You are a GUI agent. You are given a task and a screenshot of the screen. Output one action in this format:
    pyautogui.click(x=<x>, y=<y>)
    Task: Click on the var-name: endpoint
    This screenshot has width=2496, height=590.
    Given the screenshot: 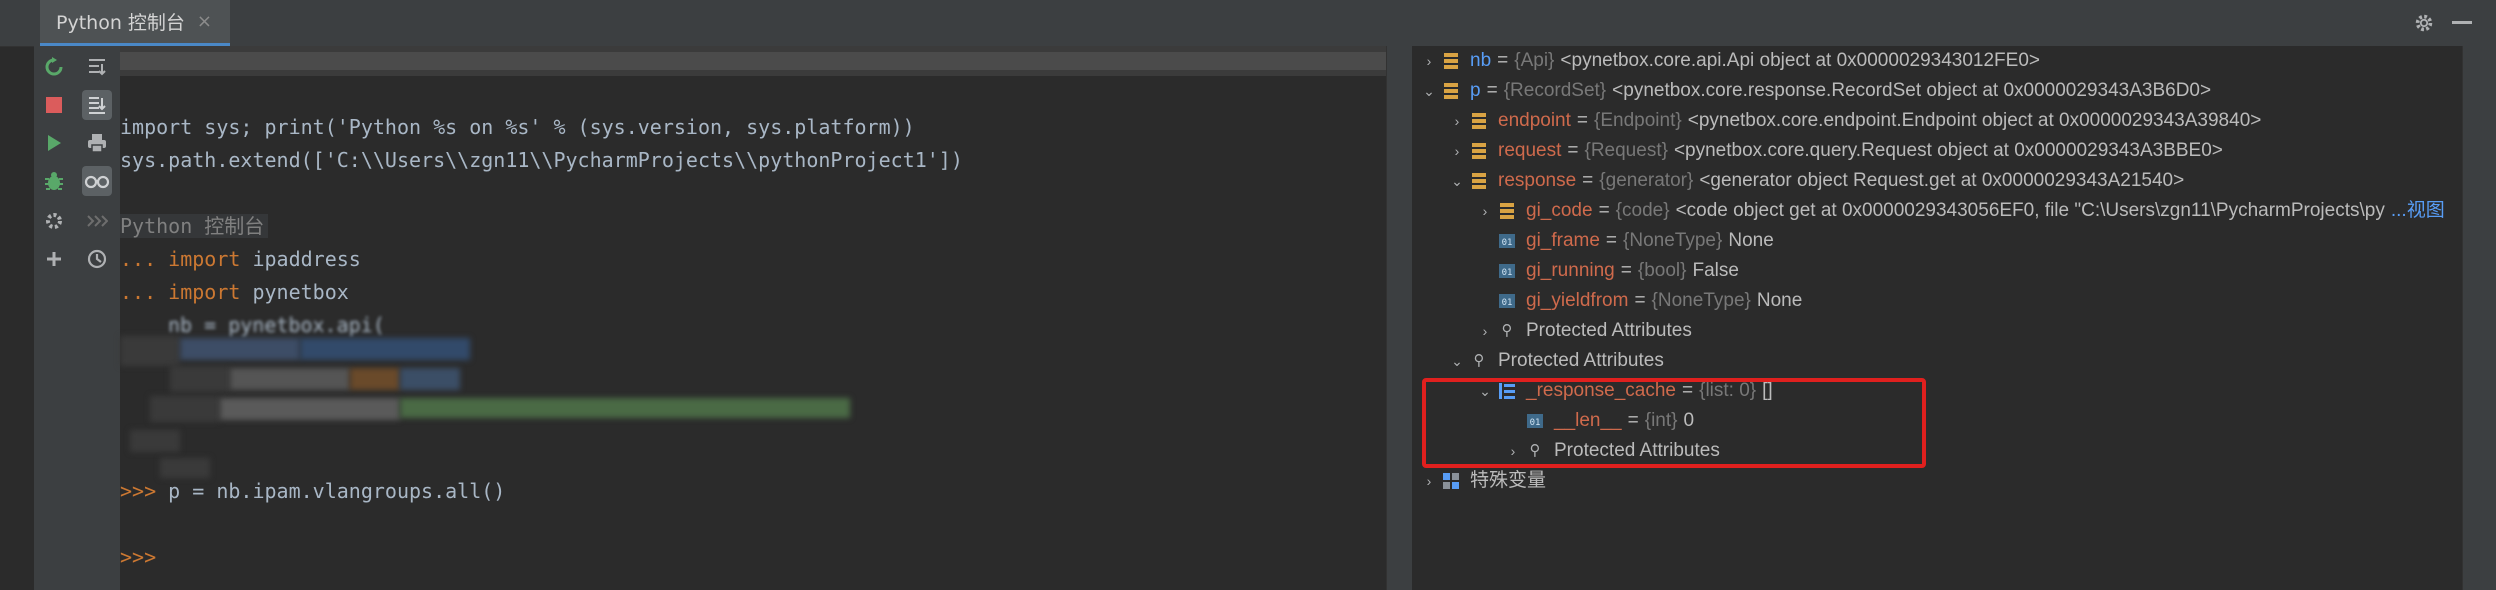 What is the action you would take?
    pyautogui.click(x=1534, y=120)
    